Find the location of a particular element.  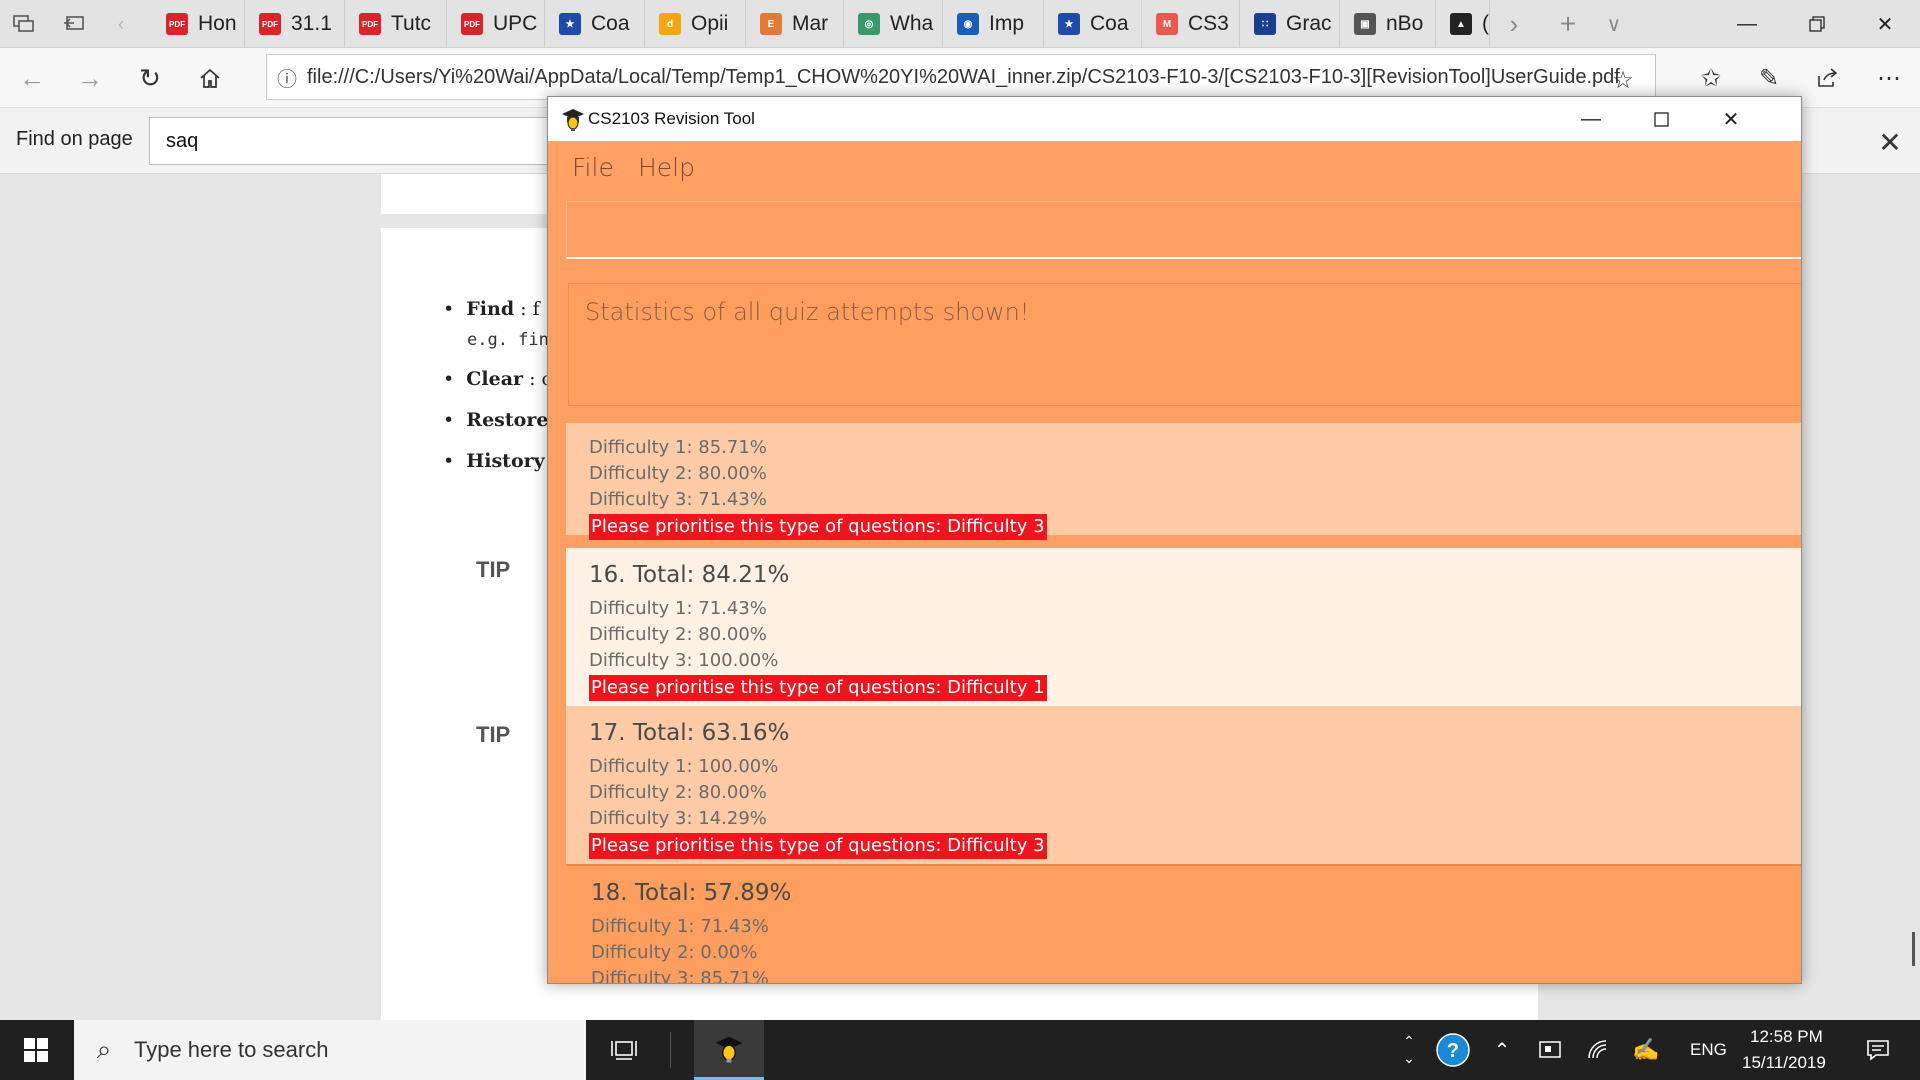

browser-tab: ∷ Grac is located at coordinates (1290, 24).